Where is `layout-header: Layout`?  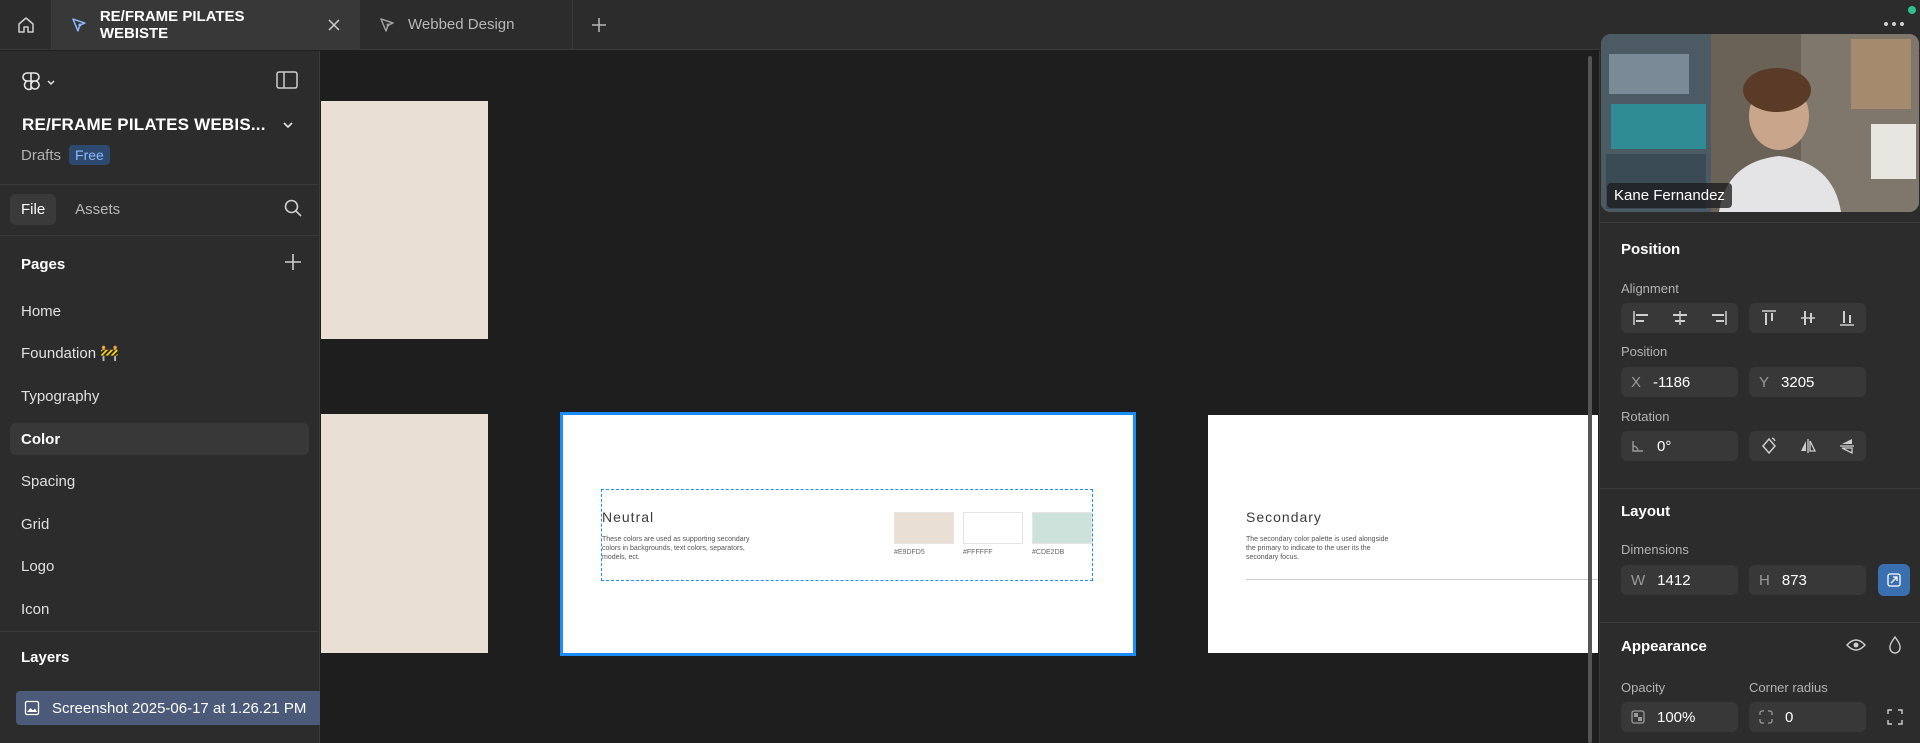
layout-header: Layout is located at coordinates (1646, 511).